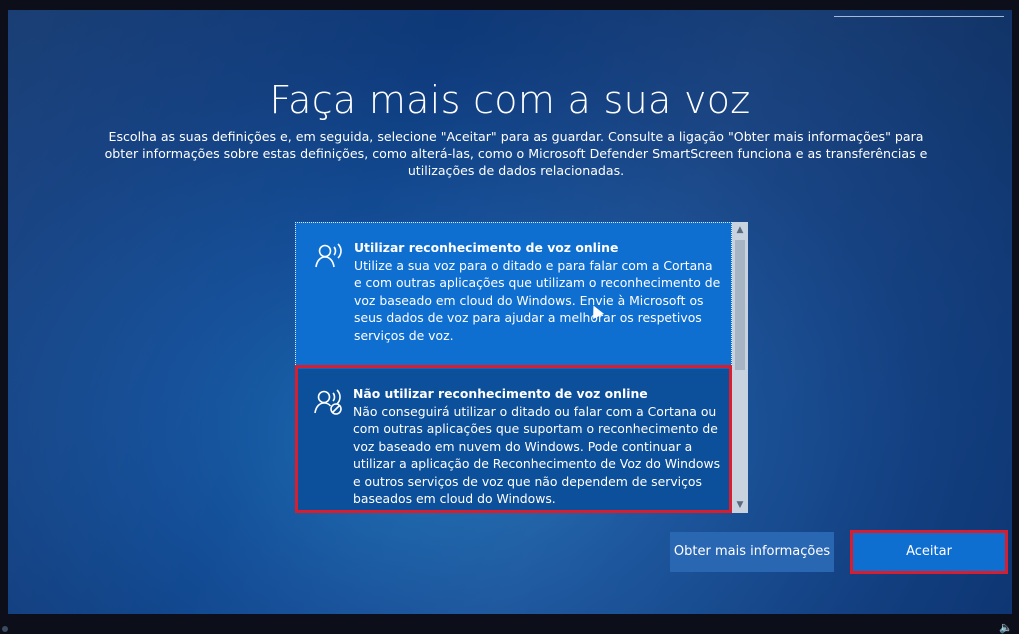 The height and width of the screenshot is (634, 1019). I want to click on option-title: Utilizar reconhecimento de voz online, so click(486, 247).